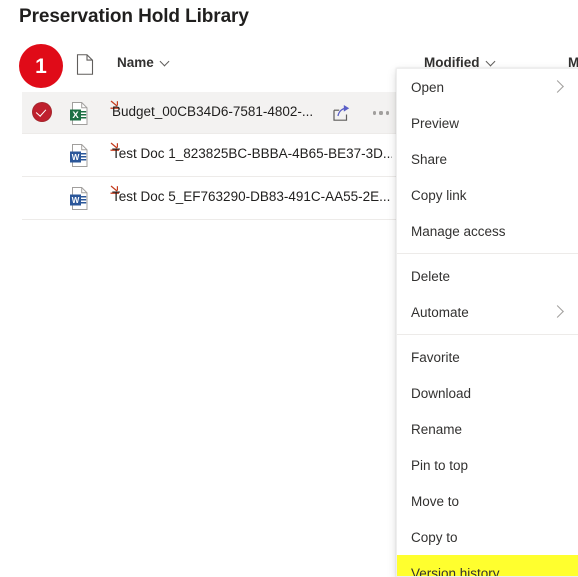  What do you see at coordinates (439, 195) in the screenshot?
I see `menu-item-label: Copy link` at bounding box center [439, 195].